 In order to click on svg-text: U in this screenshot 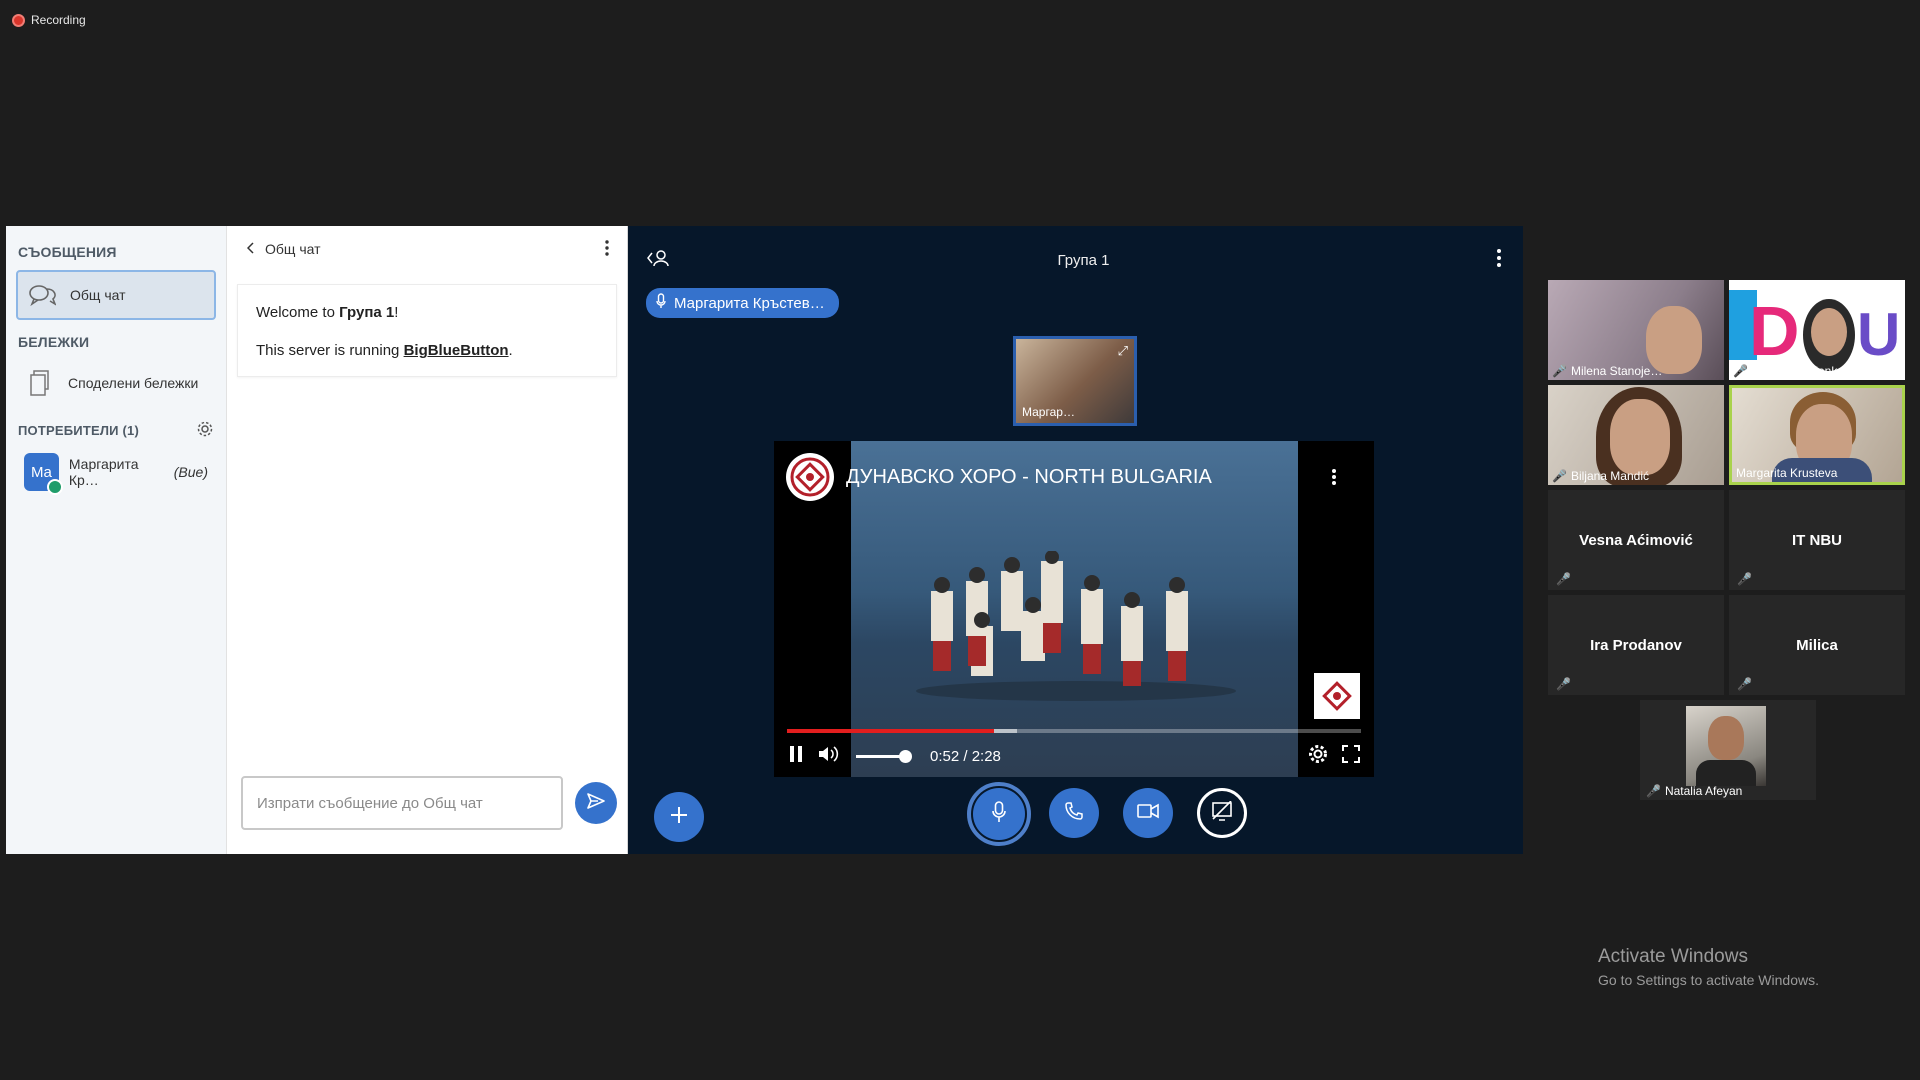, I will do `click(1878, 334)`.